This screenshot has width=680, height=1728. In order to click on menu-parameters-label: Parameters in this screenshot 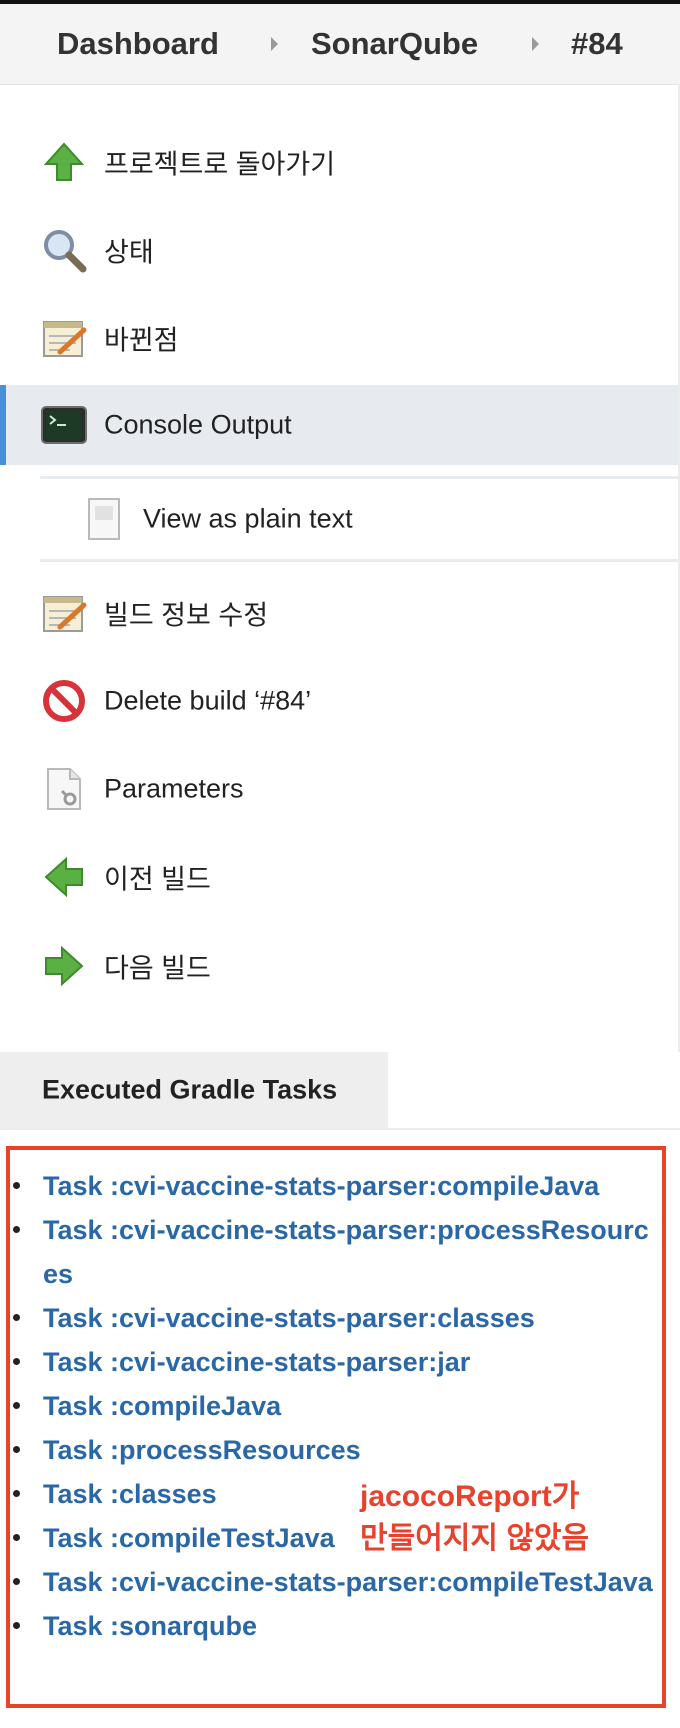, I will do `click(174, 788)`.